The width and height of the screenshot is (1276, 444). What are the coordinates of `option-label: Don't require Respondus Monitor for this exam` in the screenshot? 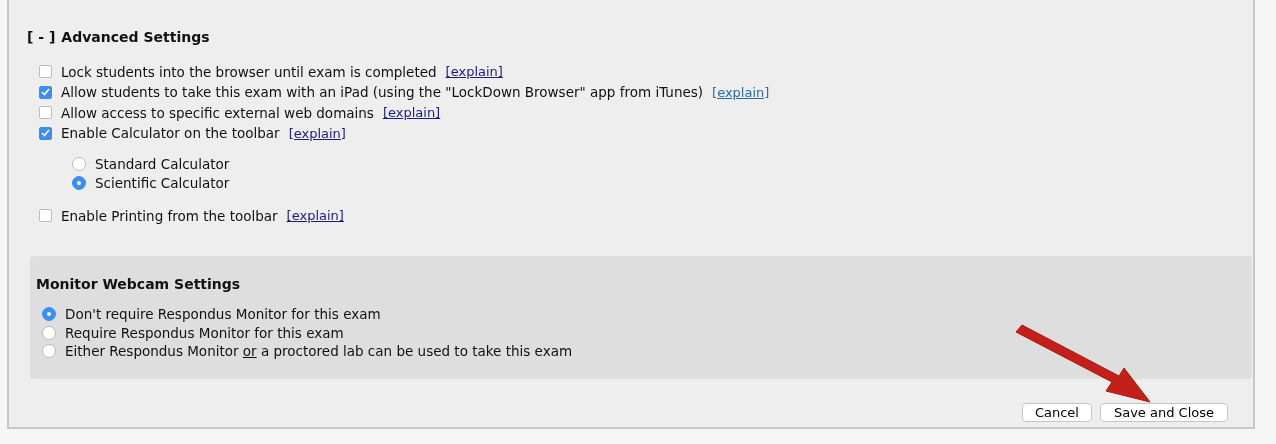 It's located at (223, 314).